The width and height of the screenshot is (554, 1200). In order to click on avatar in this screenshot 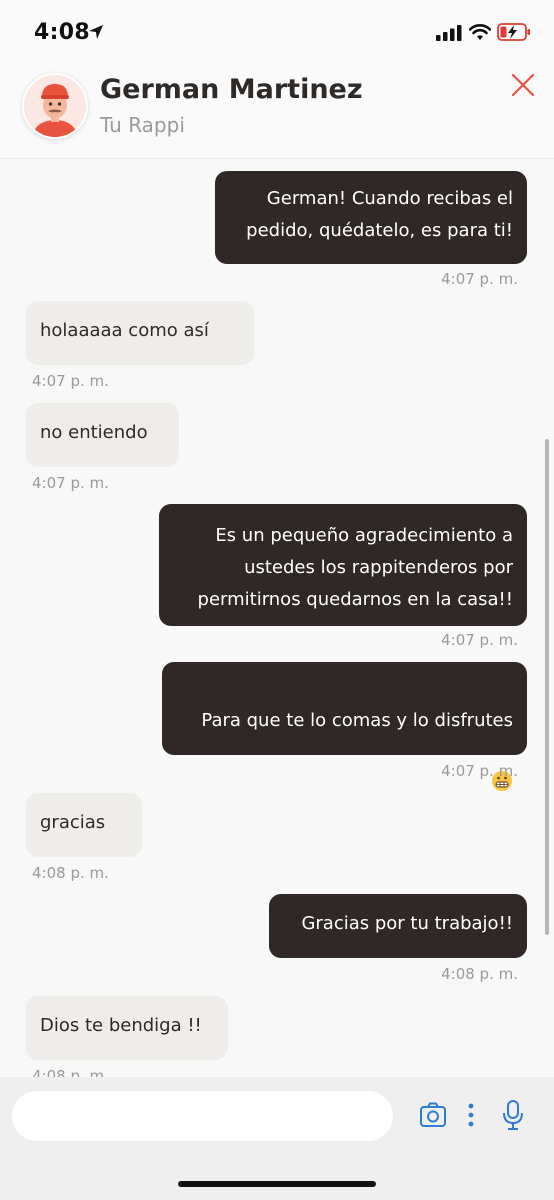, I will do `click(55, 106)`.